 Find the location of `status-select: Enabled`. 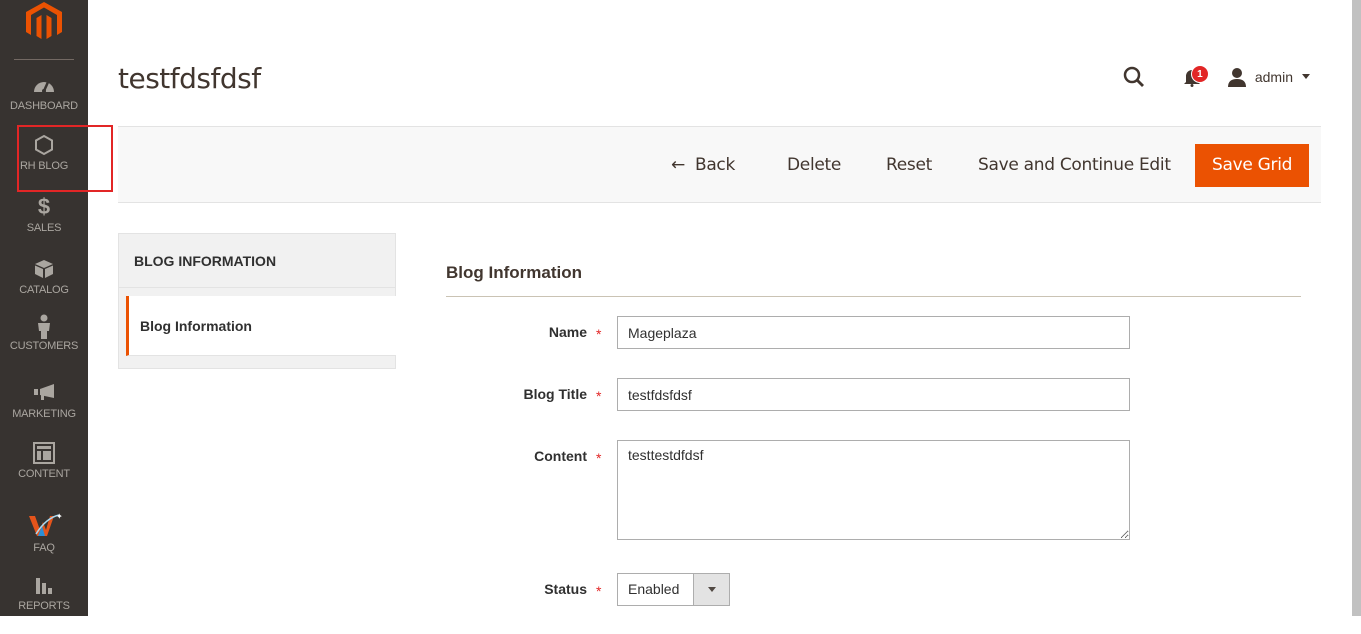

status-select: Enabled is located at coordinates (673, 589).